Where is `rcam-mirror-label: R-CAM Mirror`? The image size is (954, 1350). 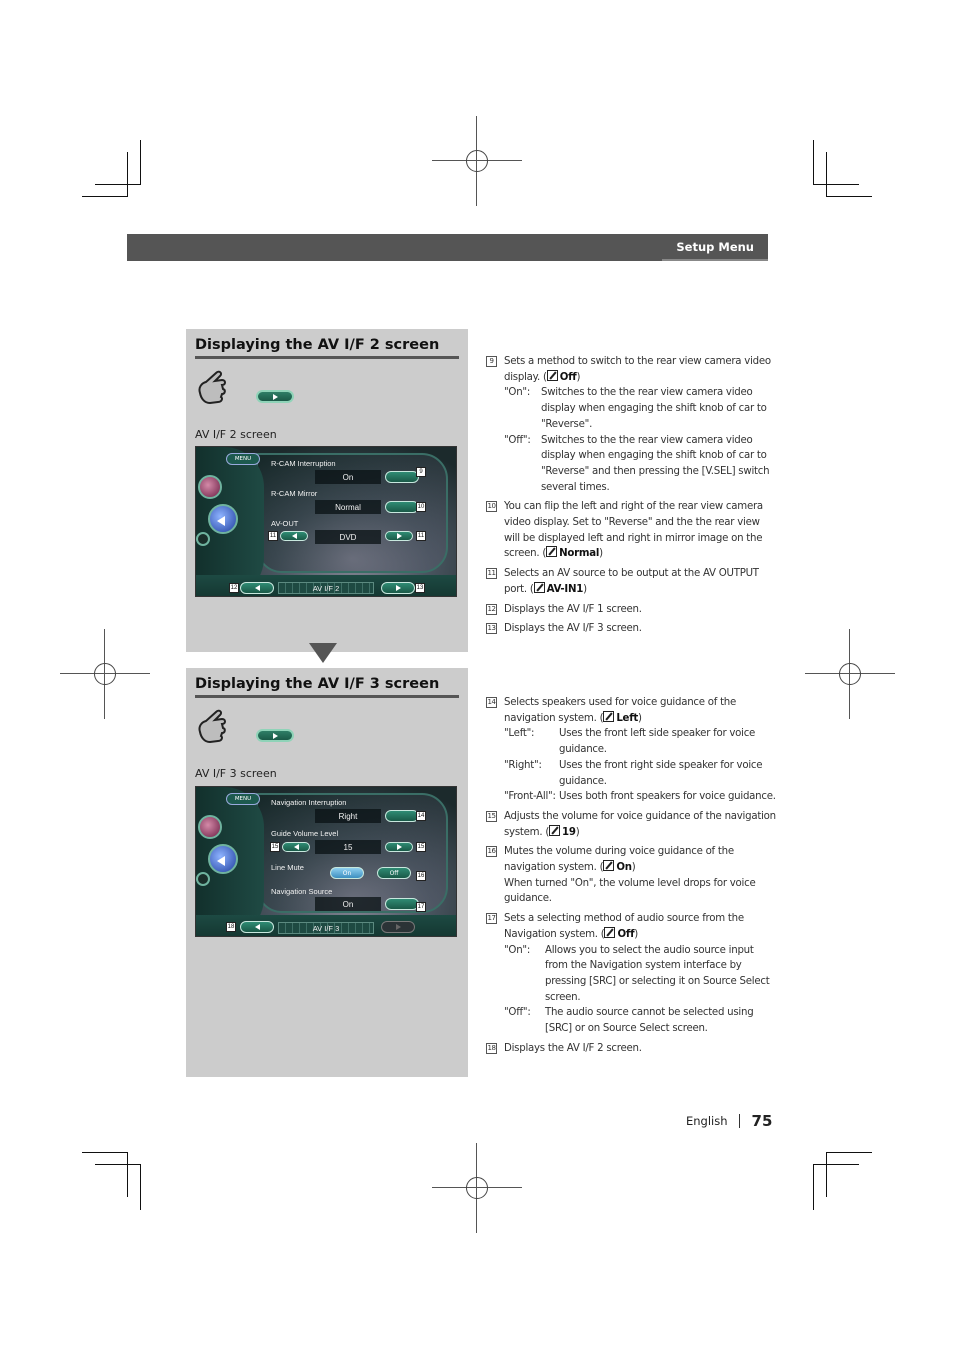
rcam-mirror-label: R-CAM Mirror is located at coordinates (294, 493).